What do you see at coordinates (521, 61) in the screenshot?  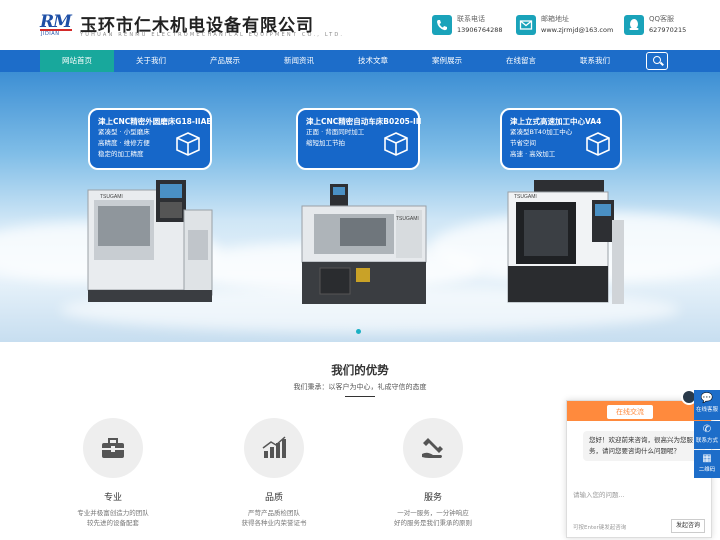 I see `nav-item-message: 在线留言` at bounding box center [521, 61].